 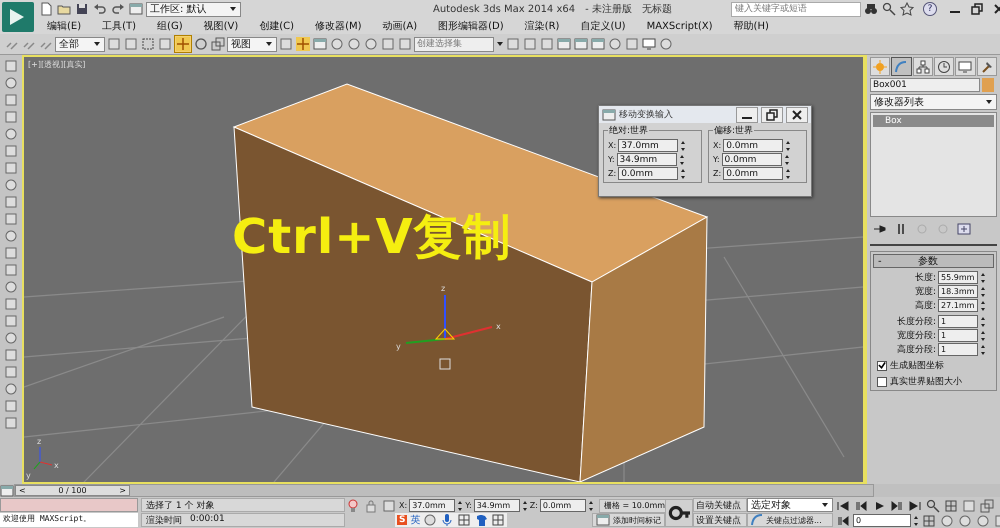 What do you see at coordinates (400, 26) in the screenshot?
I see `menu-item: 动画(A)` at bounding box center [400, 26].